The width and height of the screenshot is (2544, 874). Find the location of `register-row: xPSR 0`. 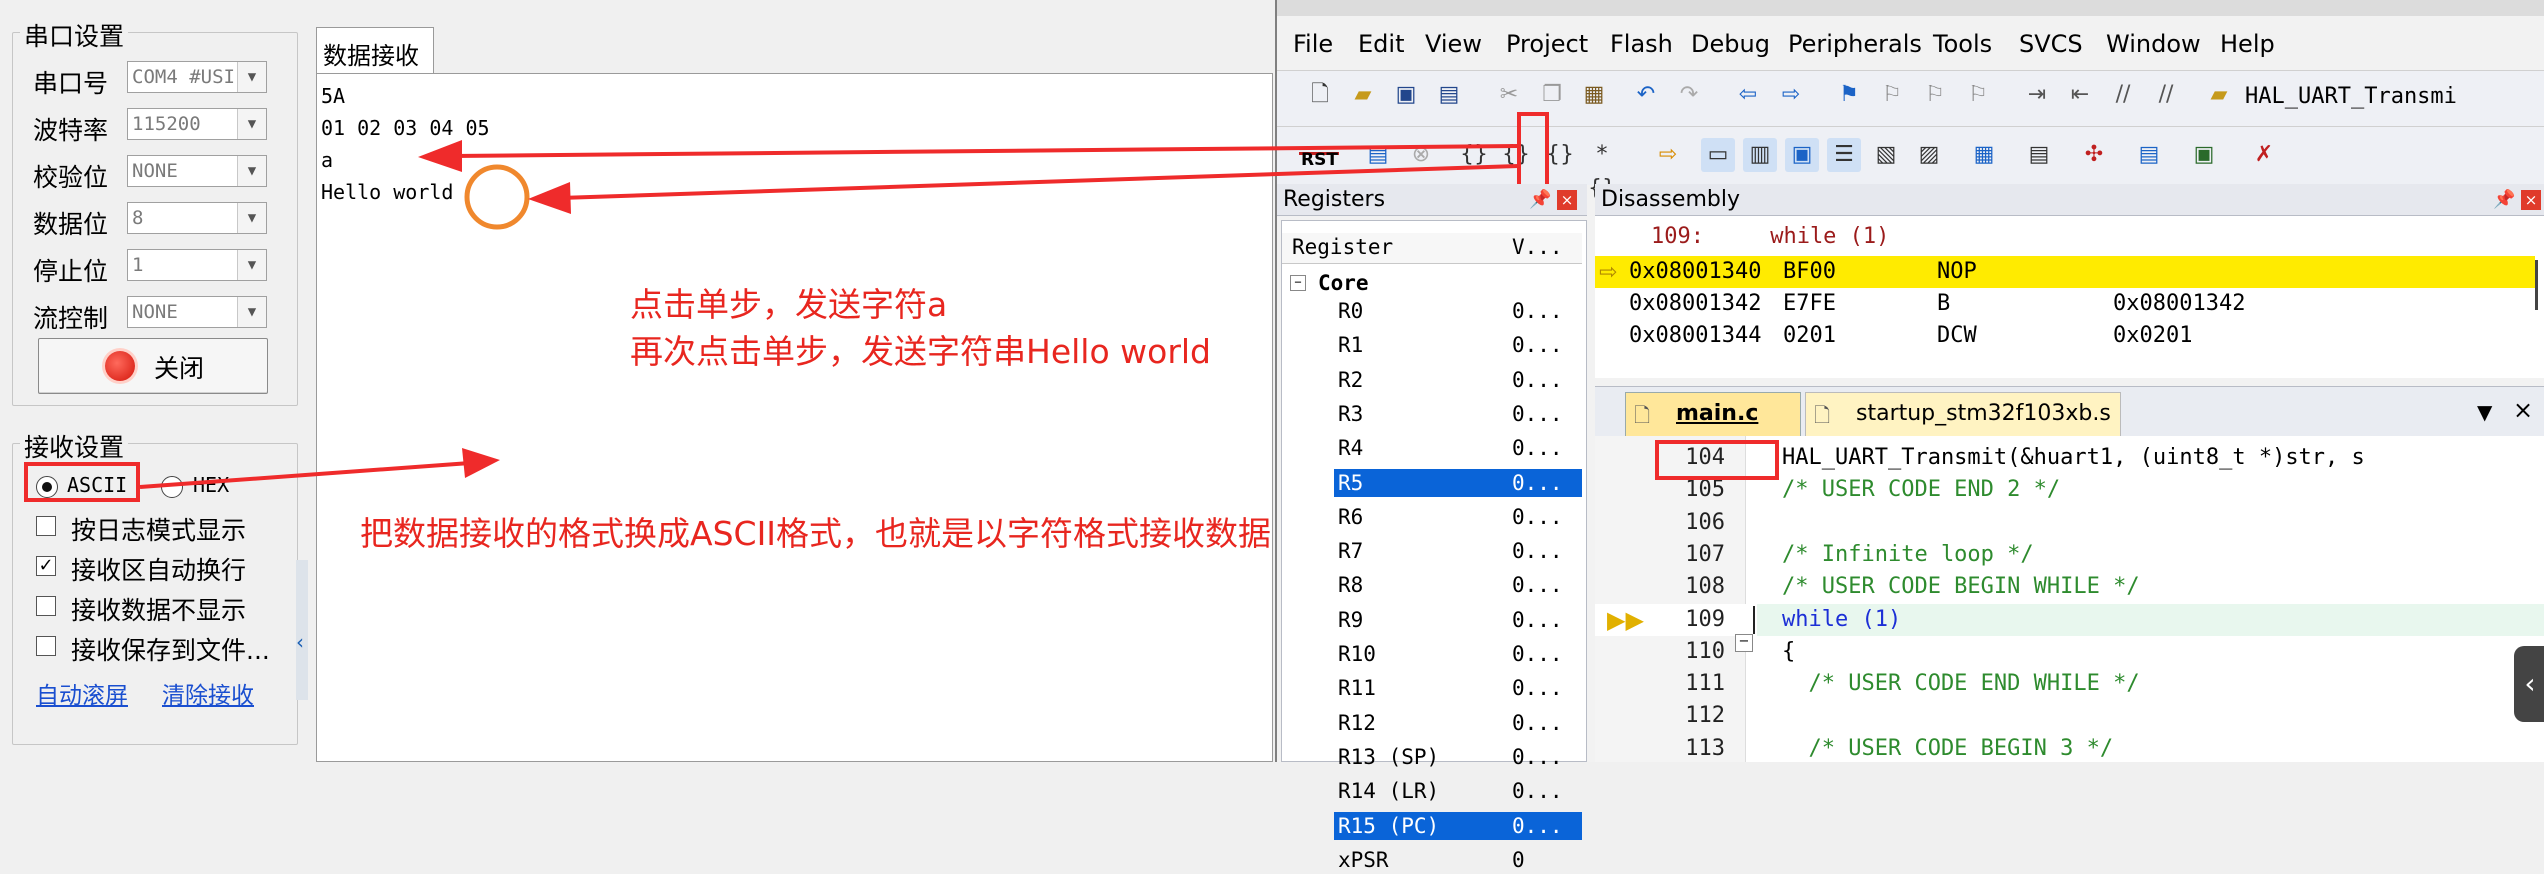

register-row: xPSR 0 is located at coordinates (1432, 860).